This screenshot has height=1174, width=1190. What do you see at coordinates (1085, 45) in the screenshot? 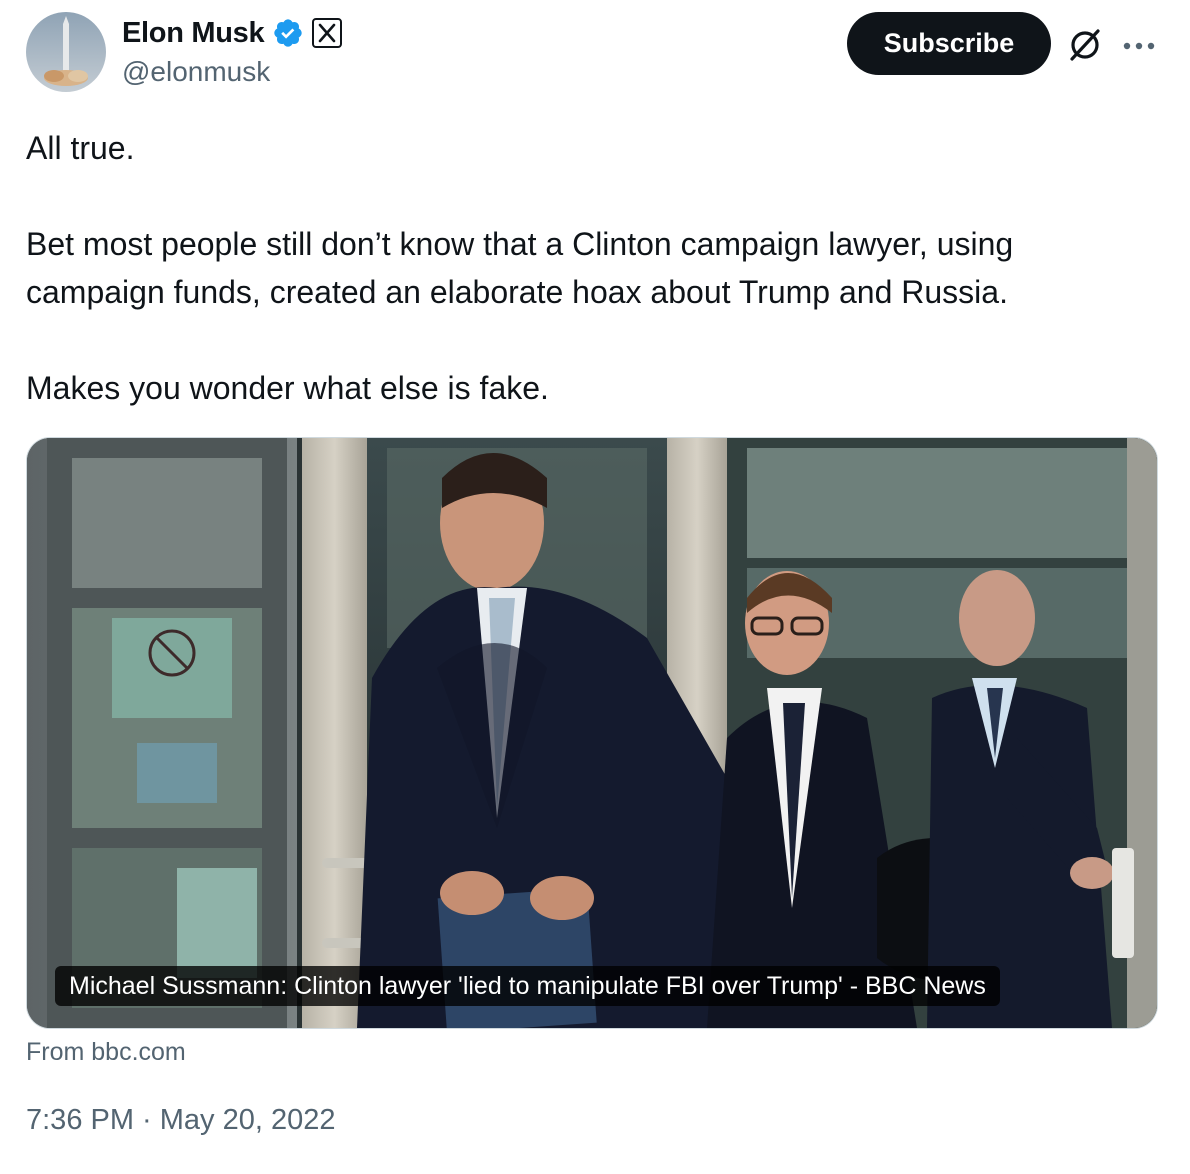
I see `grok-icon` at bounding box center [1085, 45].